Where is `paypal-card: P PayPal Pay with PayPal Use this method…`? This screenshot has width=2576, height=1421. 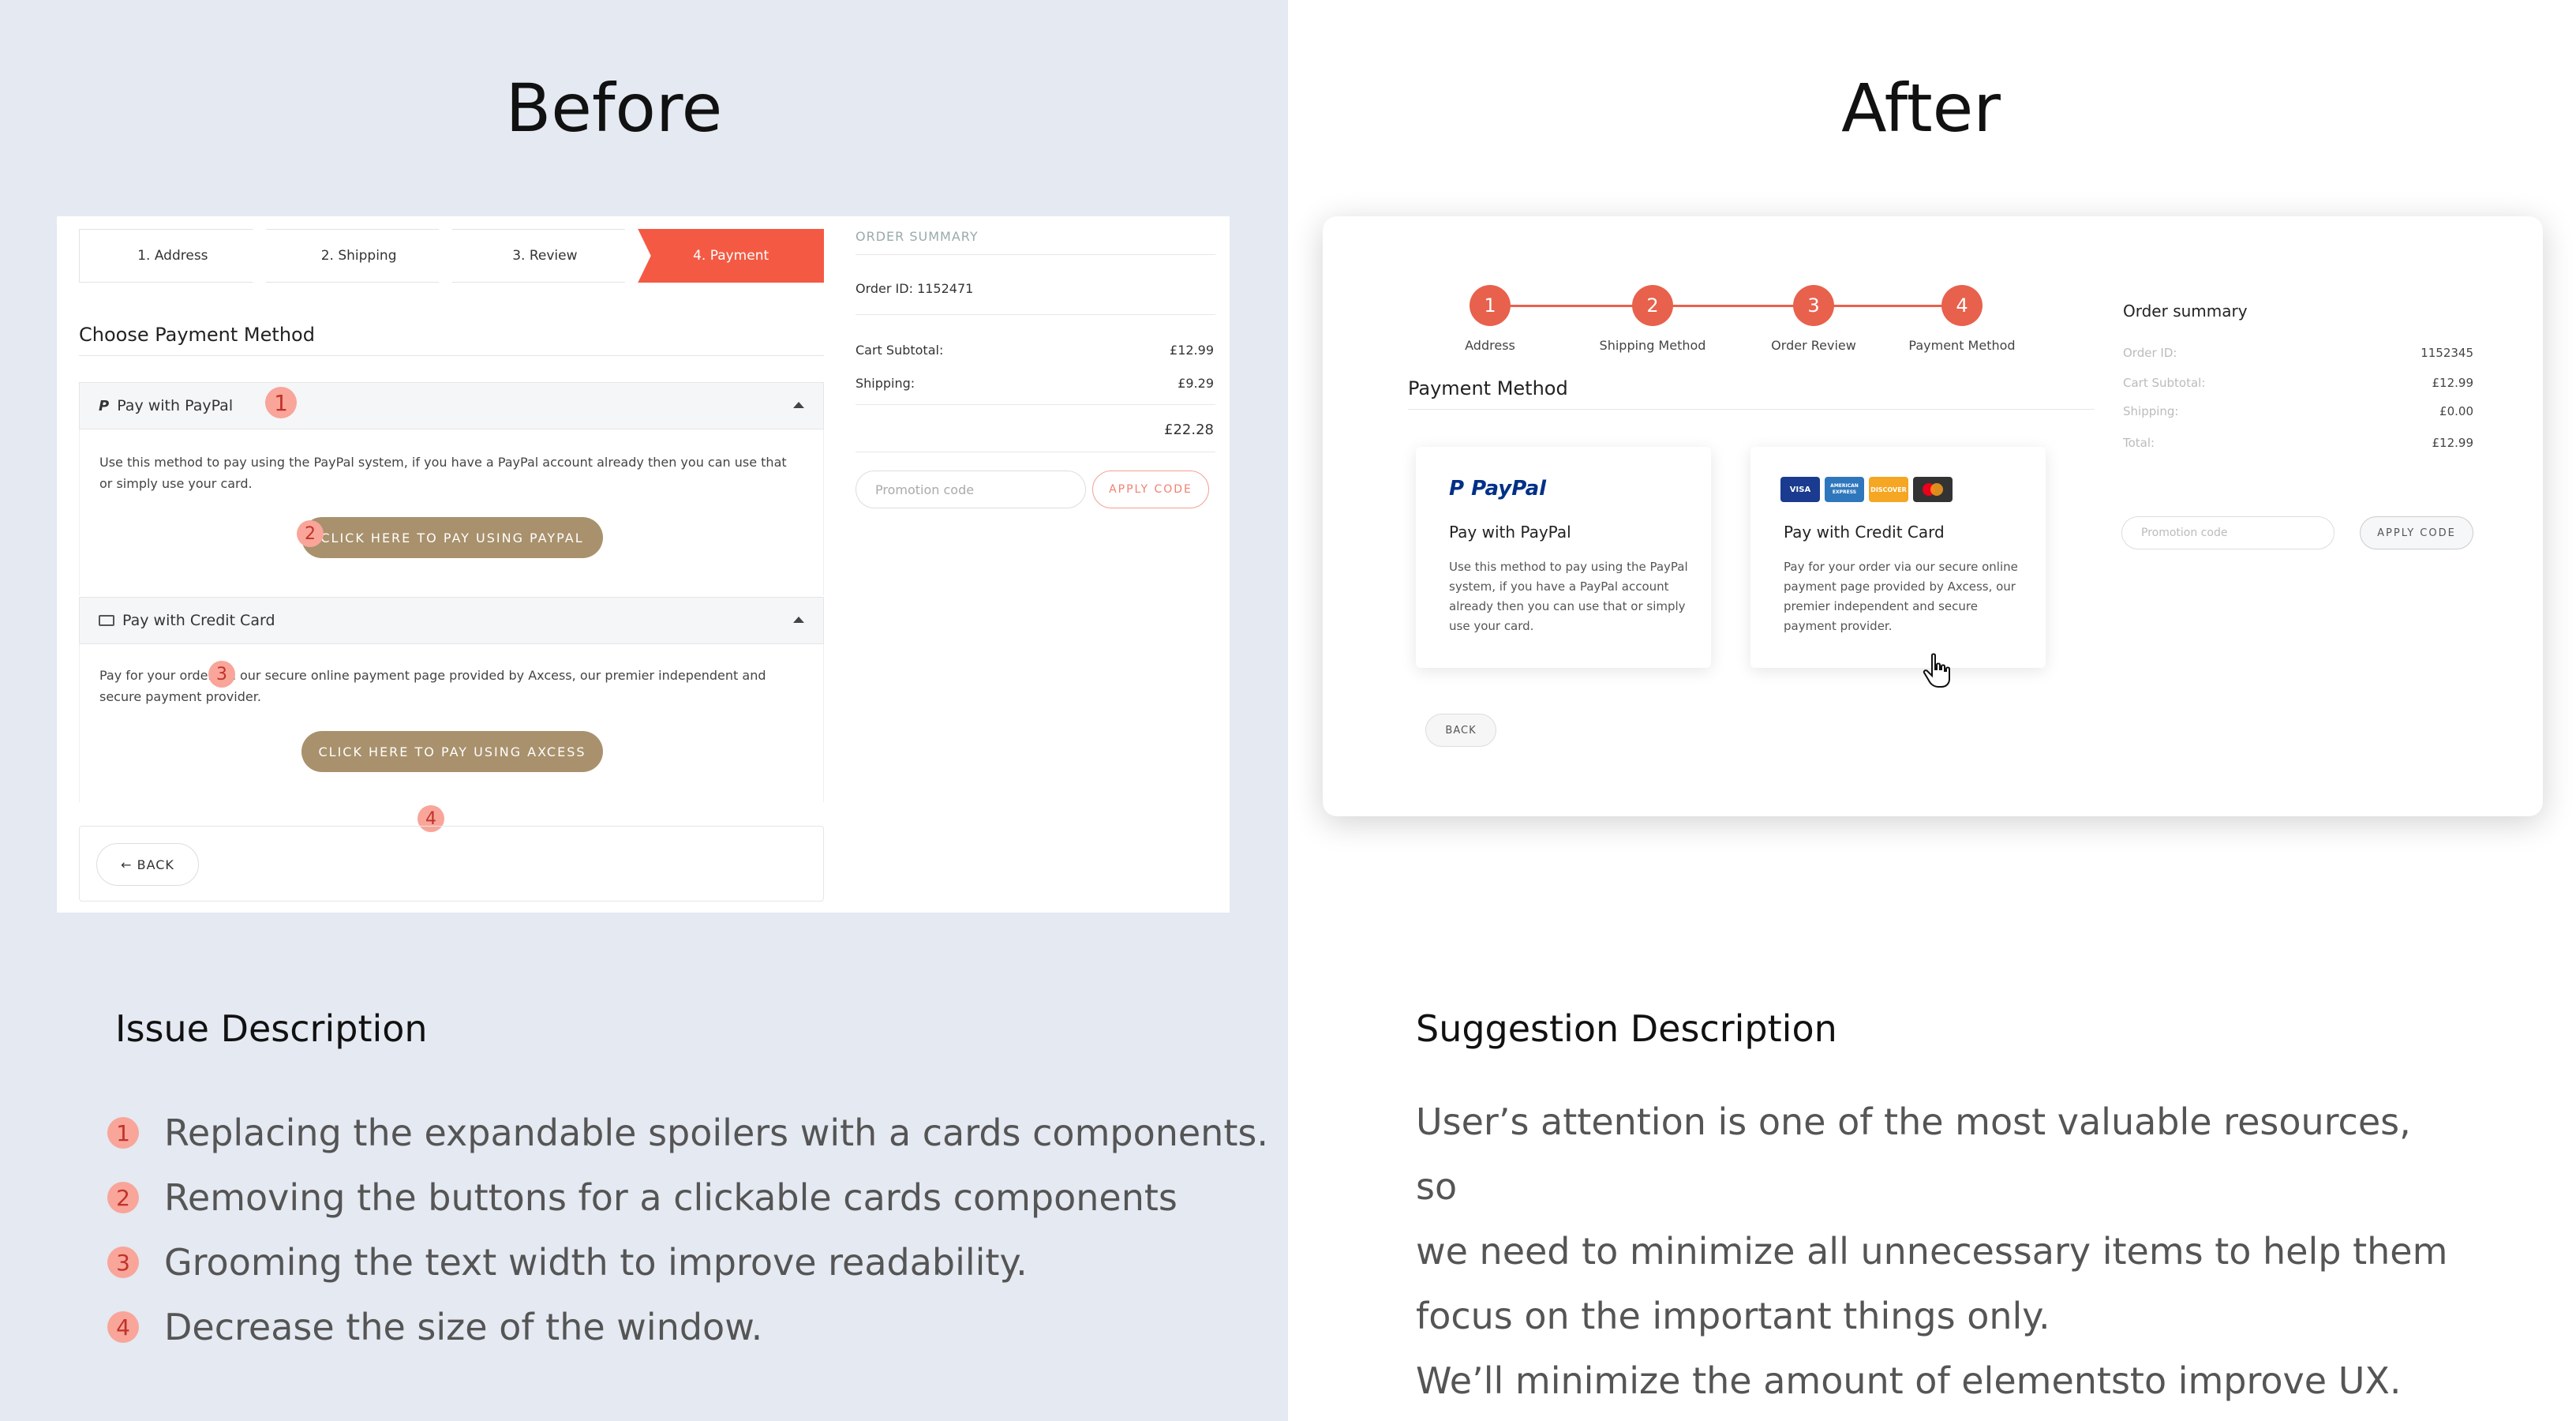
paypal-card: P PayPal Pay with PayPal Use this method… is located at coordinates (1563, 557).